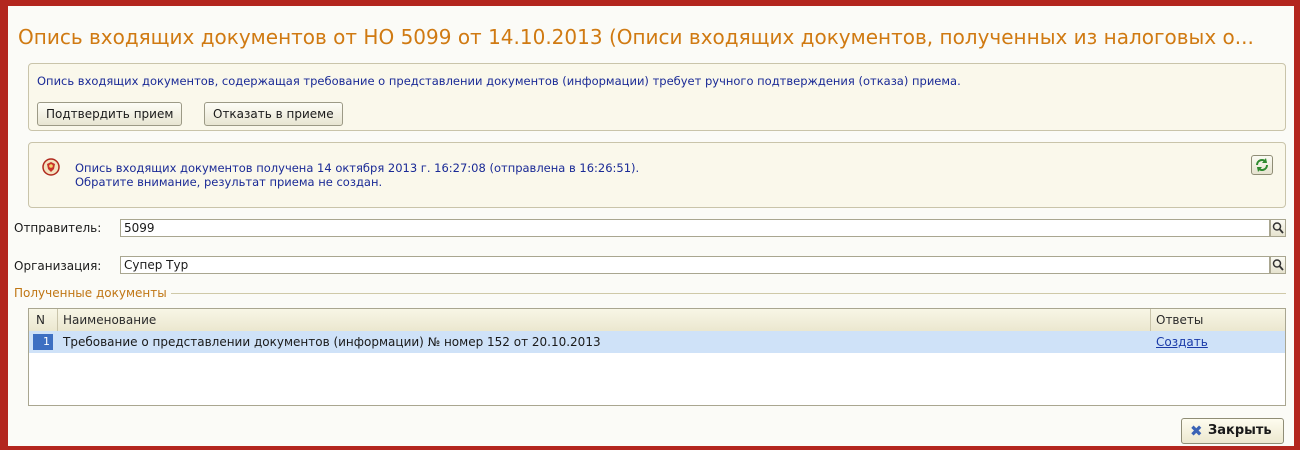 This screenshot has height=450, width=1300. Describe the element at coordinates (1179, 320) in the screenshot. I see `column-header-answers: Ответы` at that location.